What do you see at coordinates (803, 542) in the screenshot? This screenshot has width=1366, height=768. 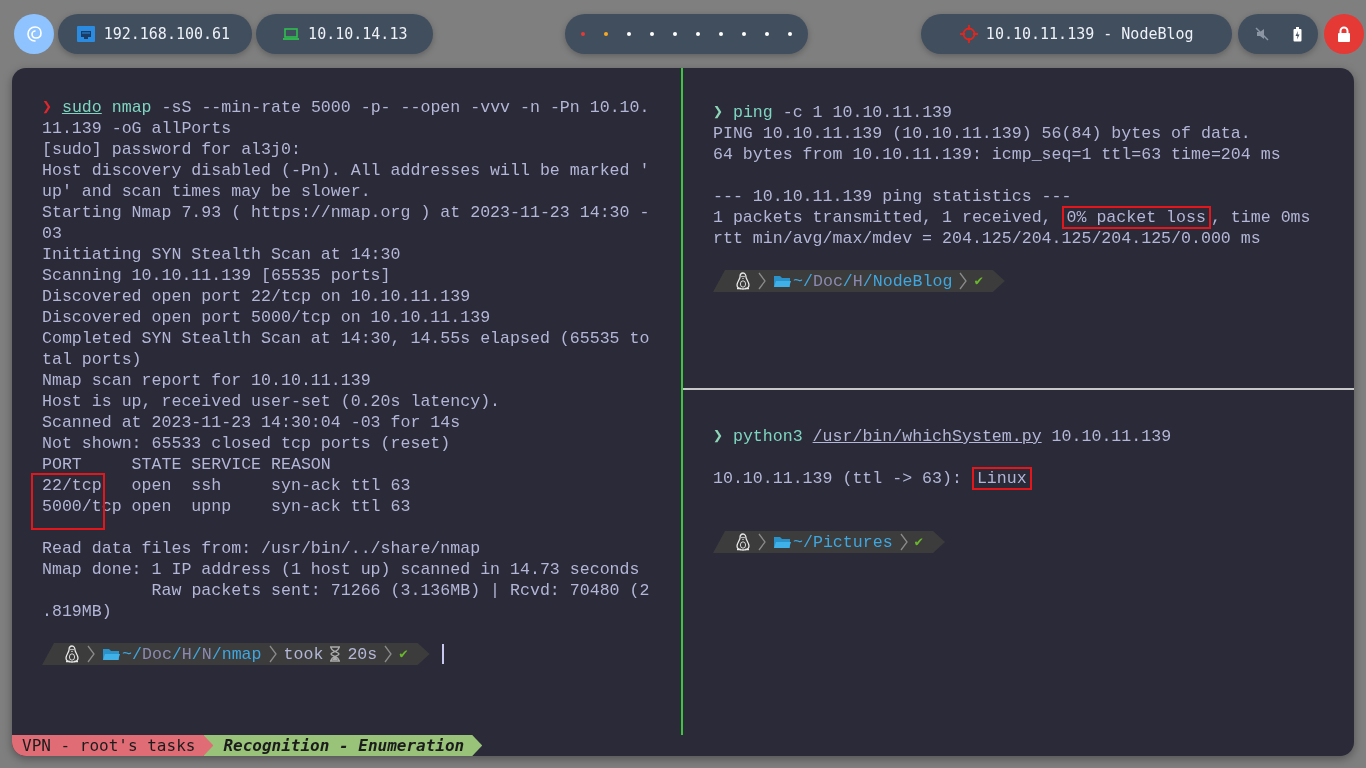 I see `path-text: ~/` at bounding box center [803, 542].